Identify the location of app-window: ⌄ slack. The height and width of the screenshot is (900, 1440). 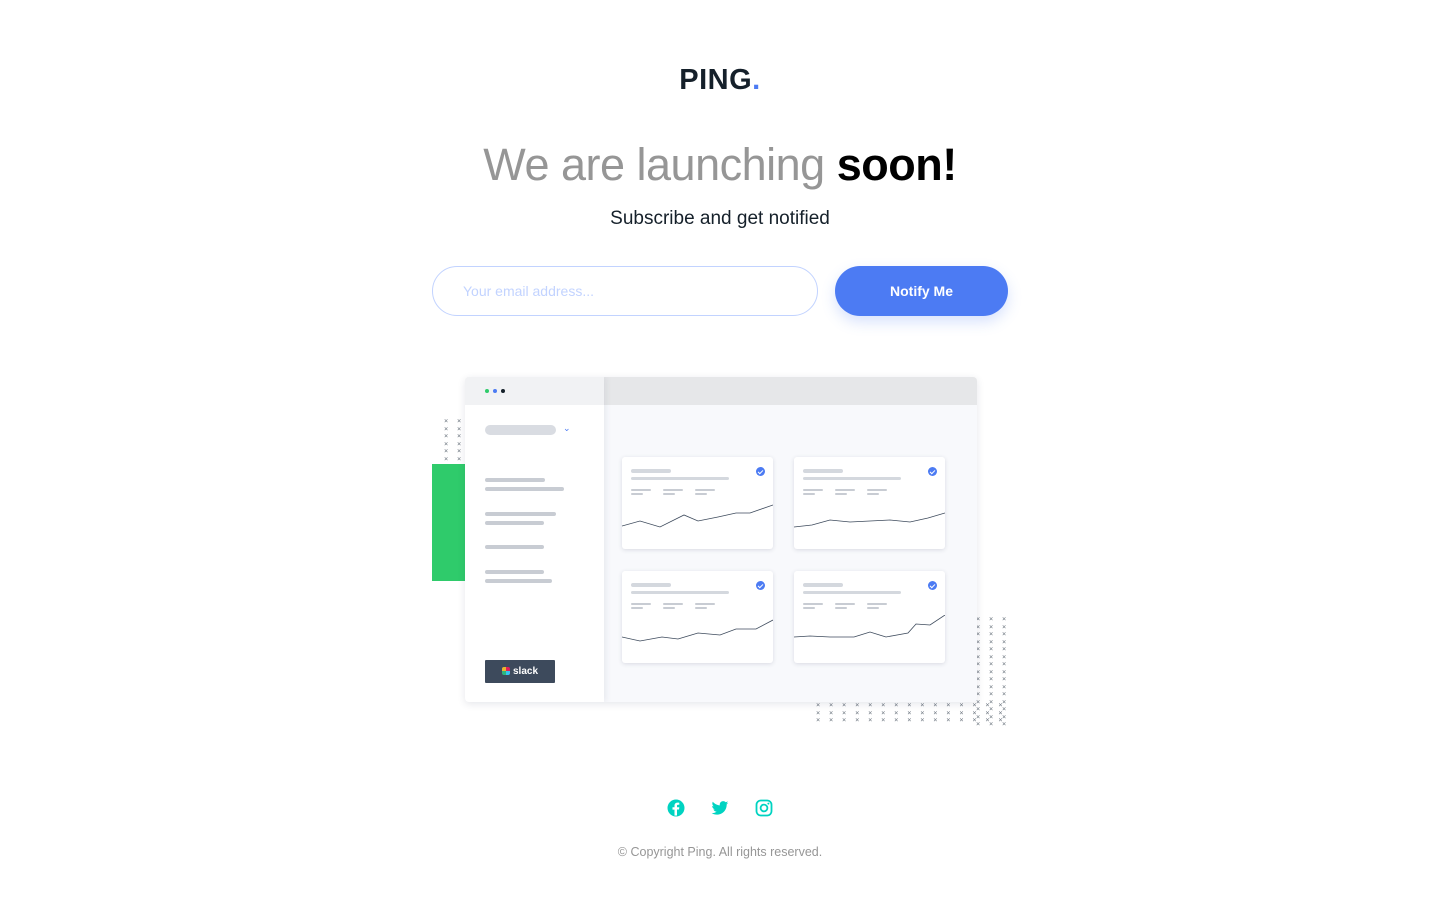
(721, 539).